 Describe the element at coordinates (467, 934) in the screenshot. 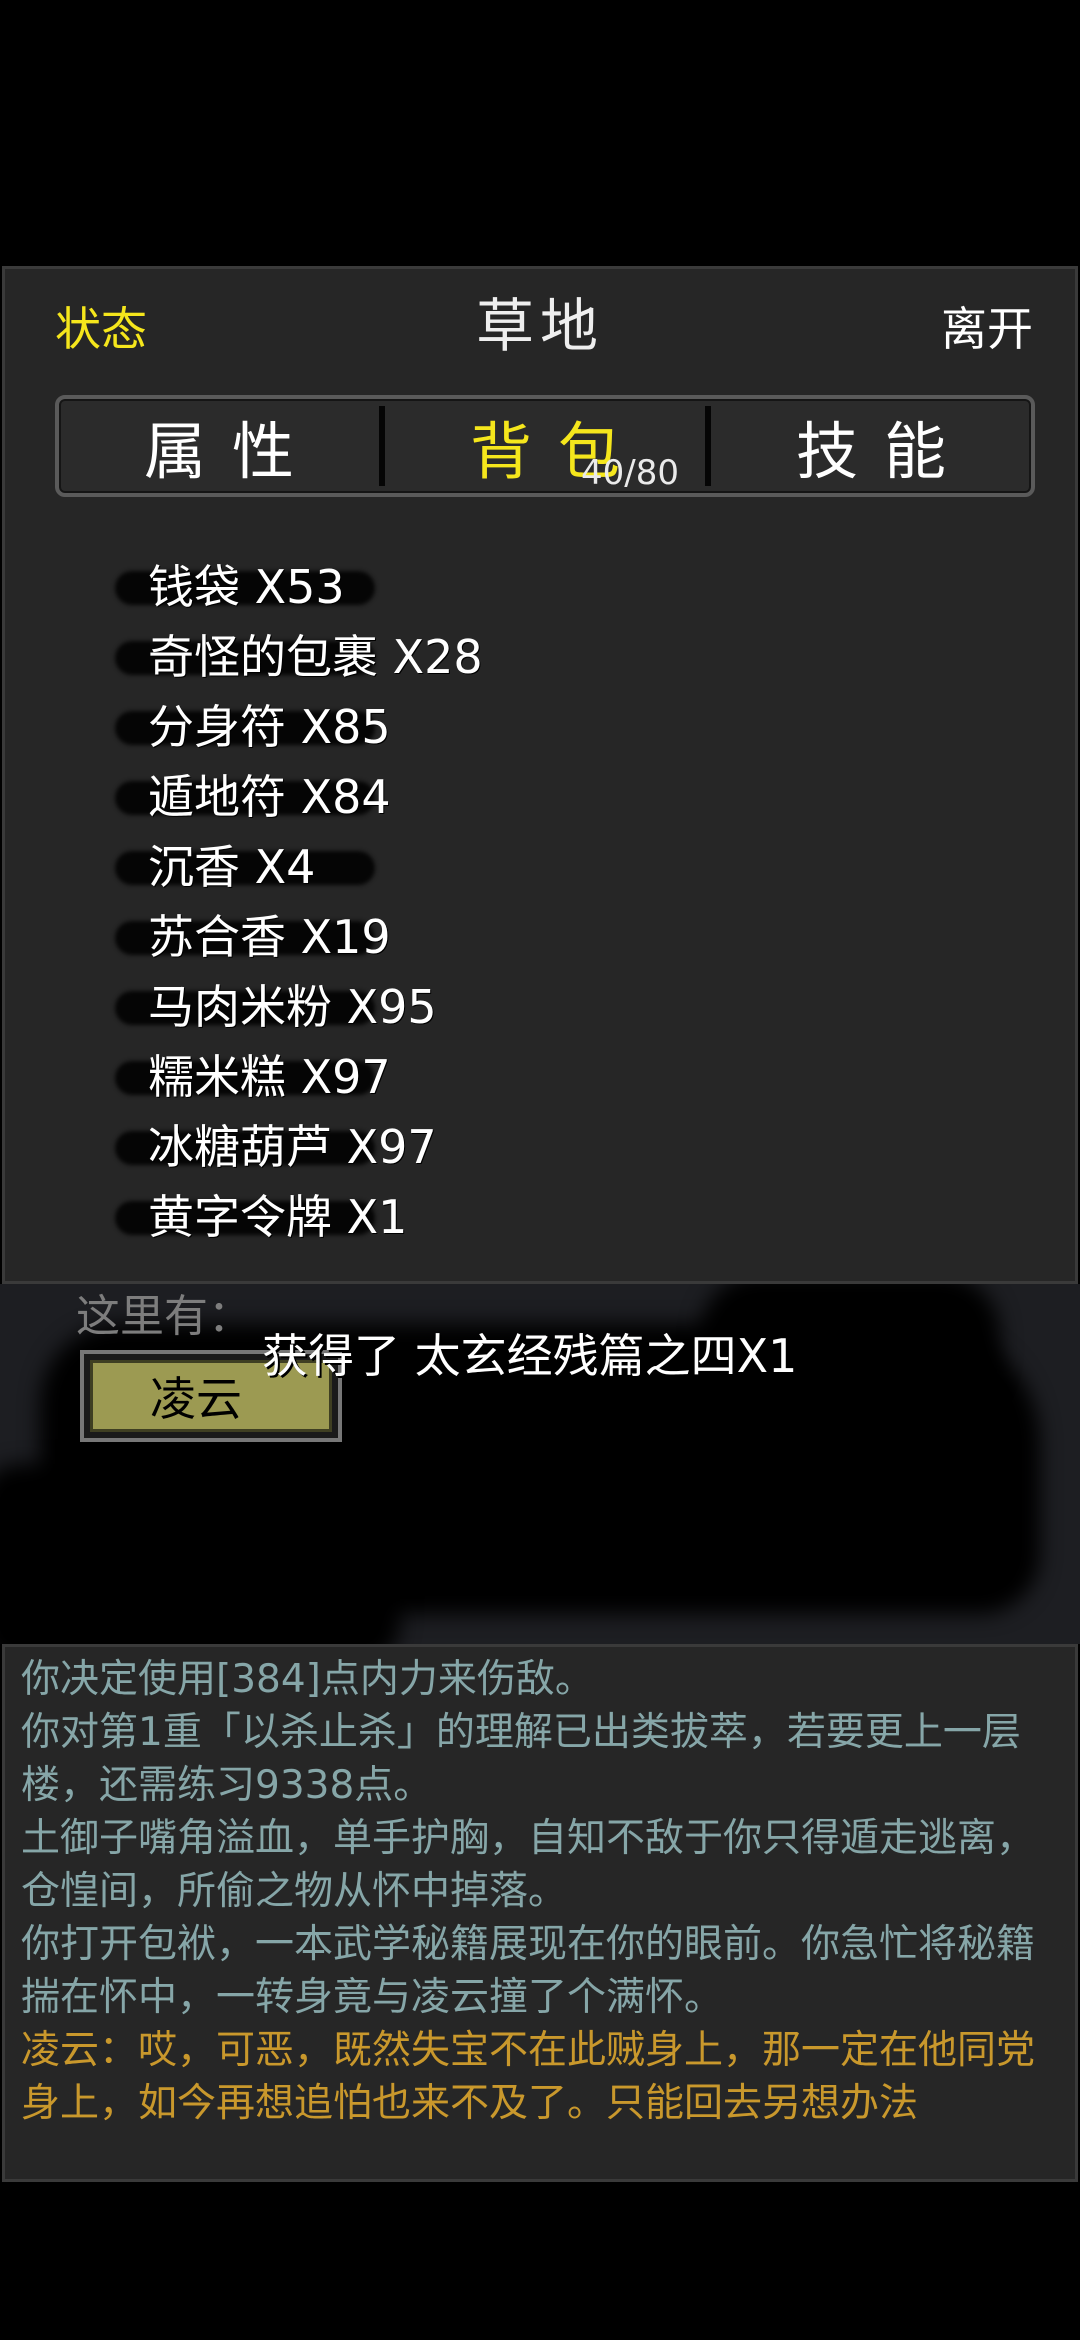

I see `inventory-item: 苏合香 X19` at that location.